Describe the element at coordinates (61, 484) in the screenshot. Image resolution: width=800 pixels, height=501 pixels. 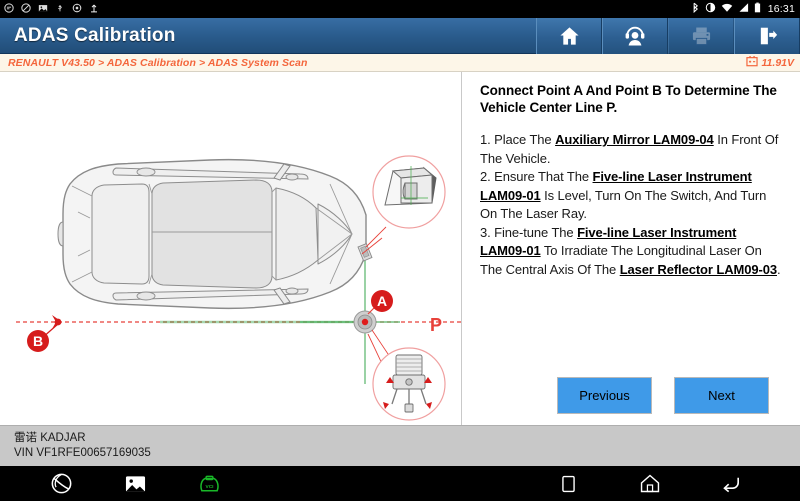
I see `browser-icon` at that location.